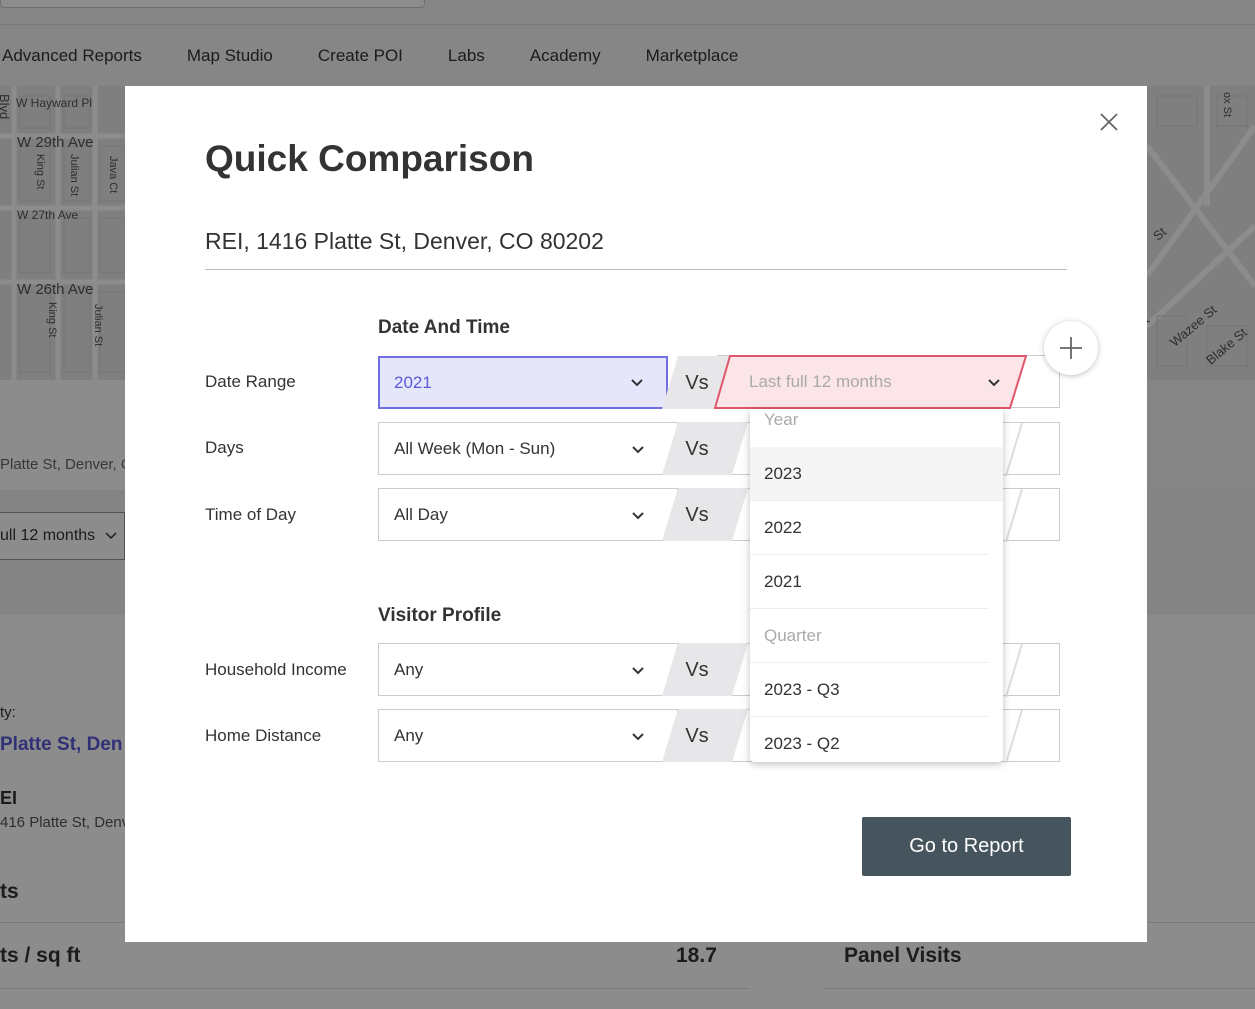 This screenshot has height=1009, width=1255. I want to click on time-of-day-select: All Day, so click(528, 514).